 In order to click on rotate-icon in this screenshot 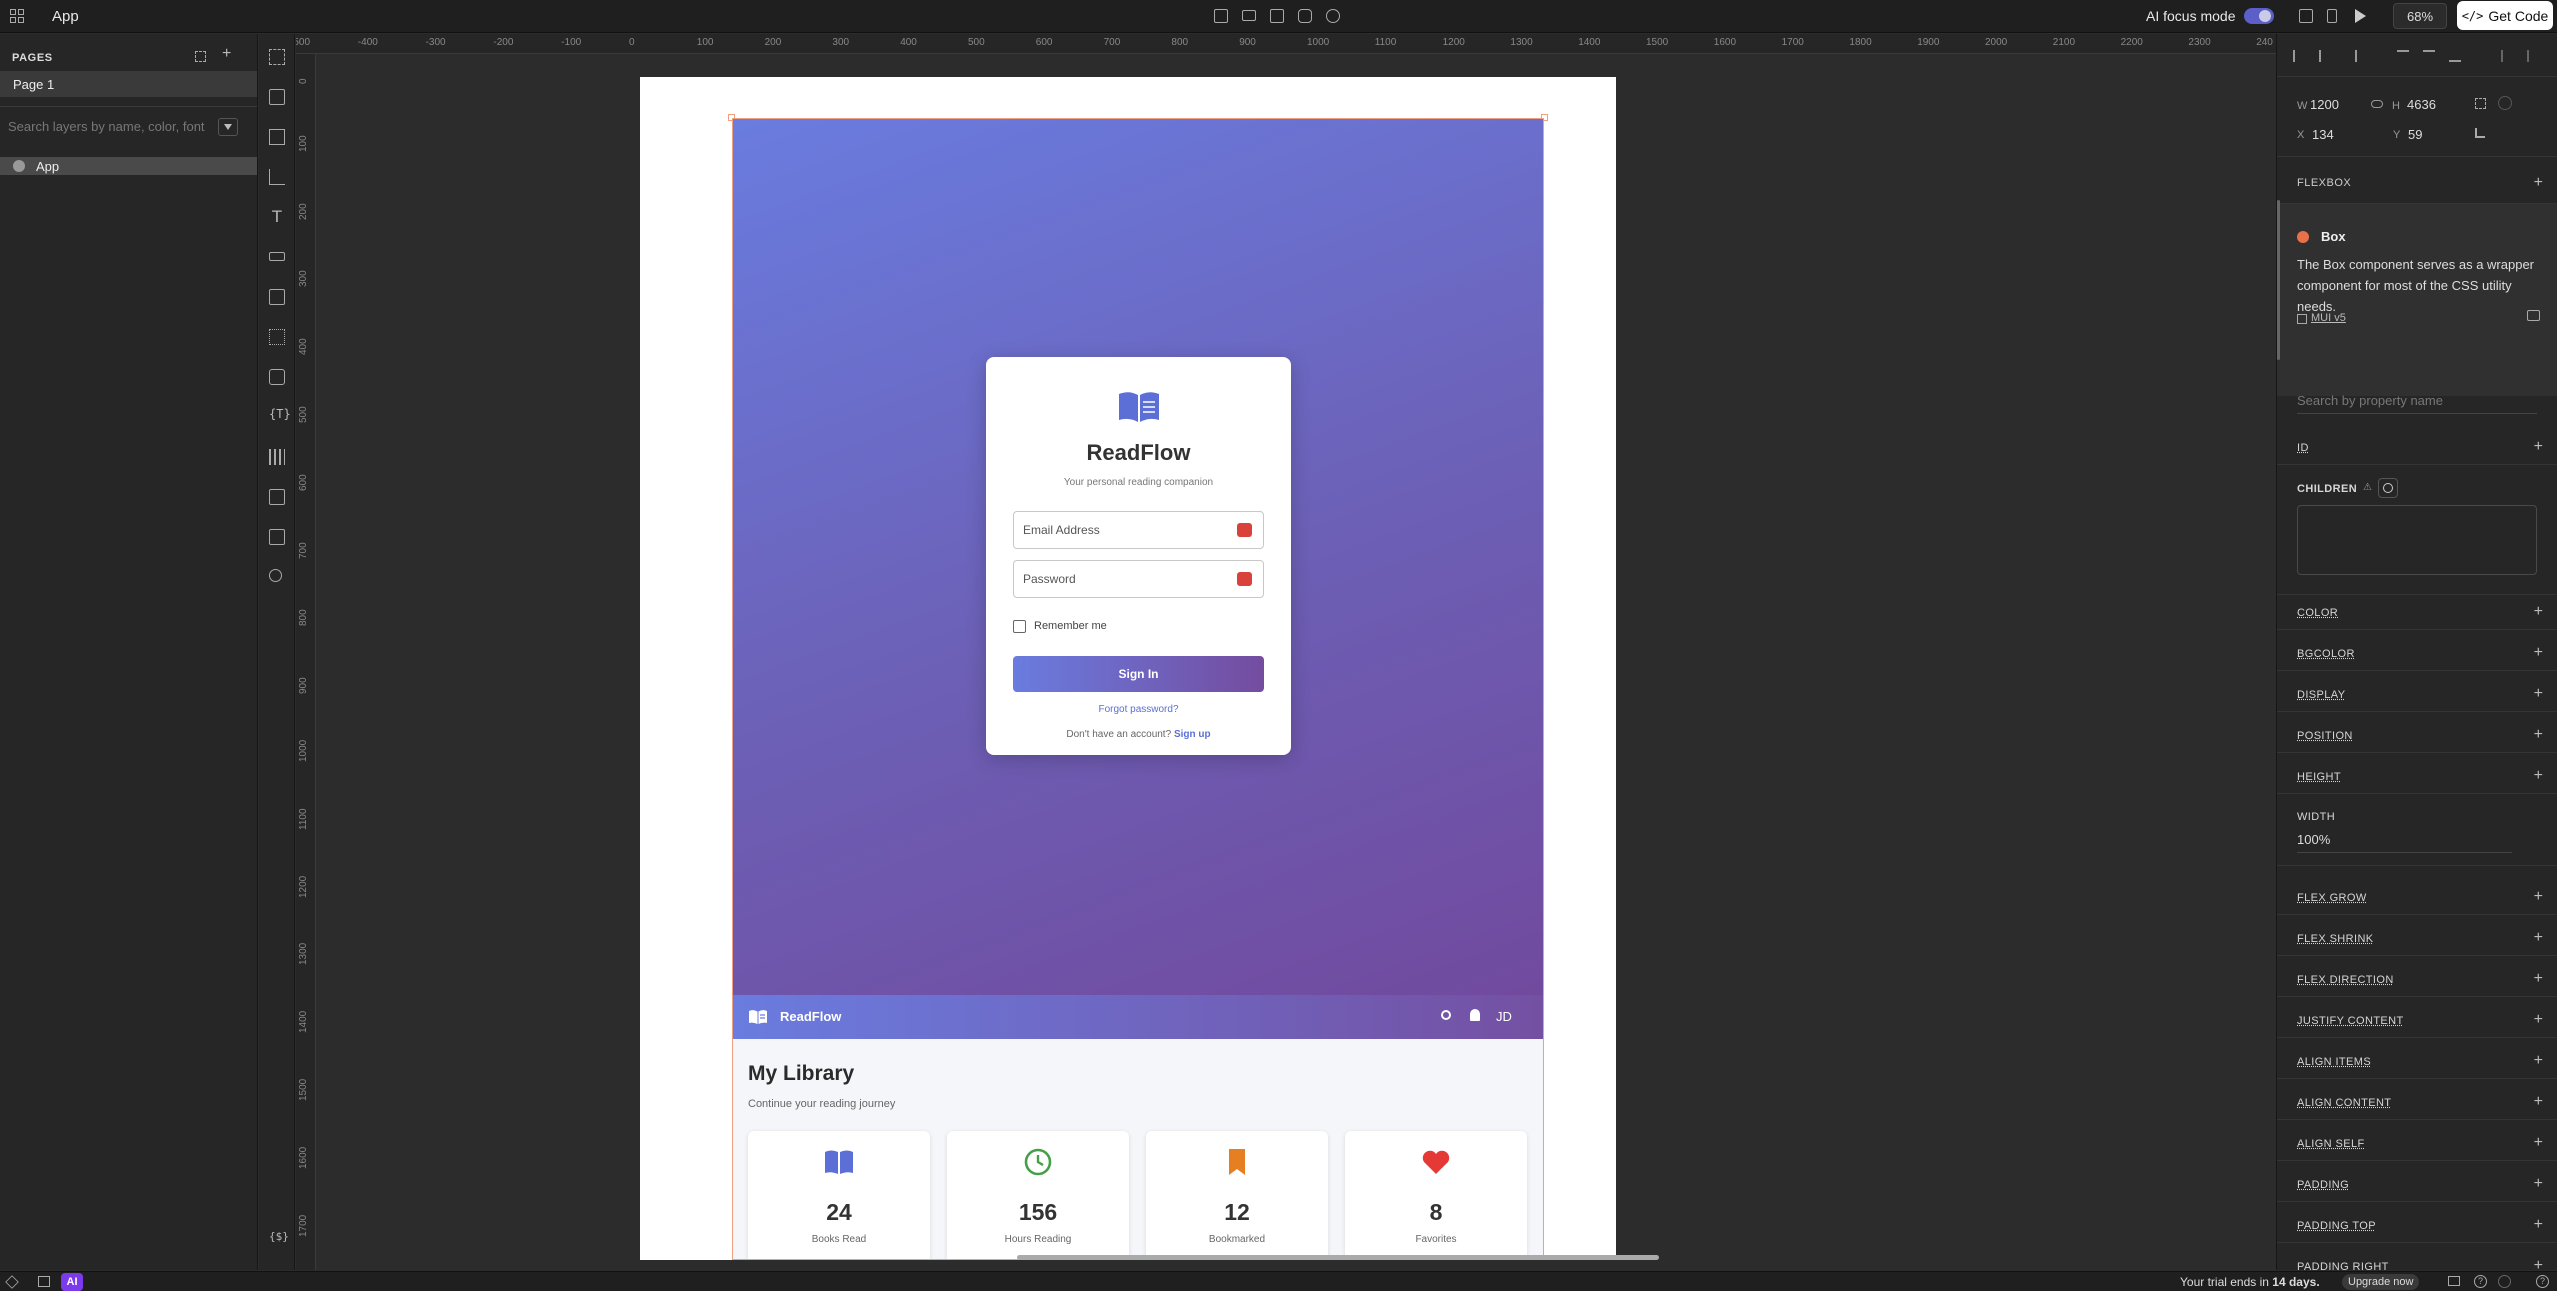, I will do `click(2480, 133)`.